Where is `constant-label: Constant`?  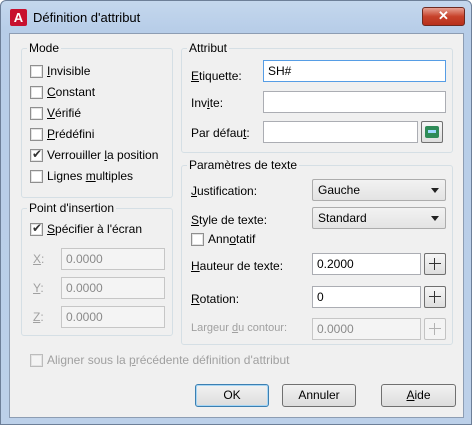
constant-label: Constant is located at coordinates (71, 92).